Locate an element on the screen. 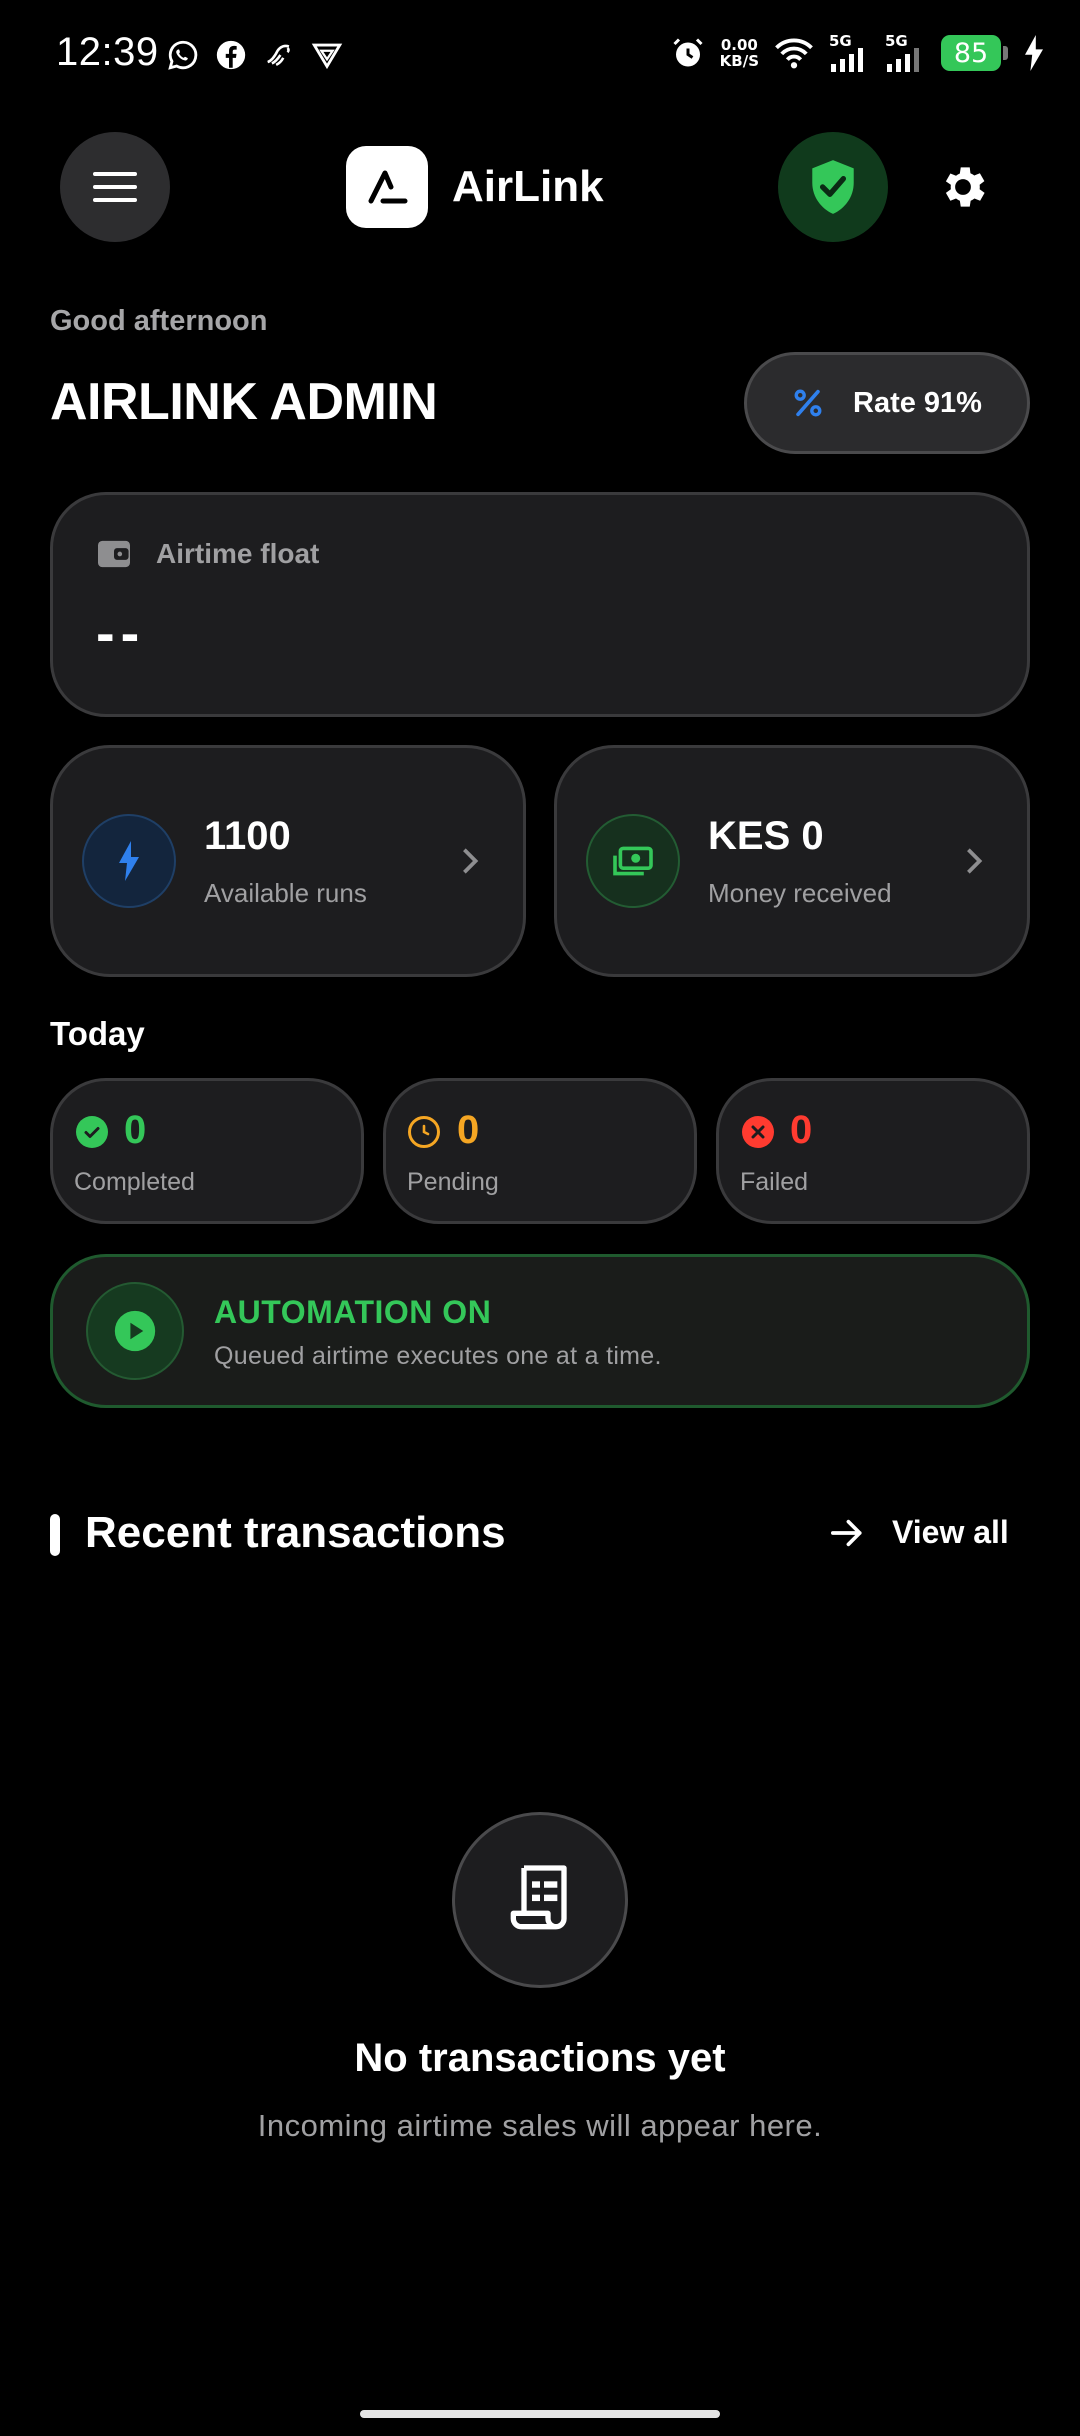  empty-state-illustration is located at coordinates (540, 1900).